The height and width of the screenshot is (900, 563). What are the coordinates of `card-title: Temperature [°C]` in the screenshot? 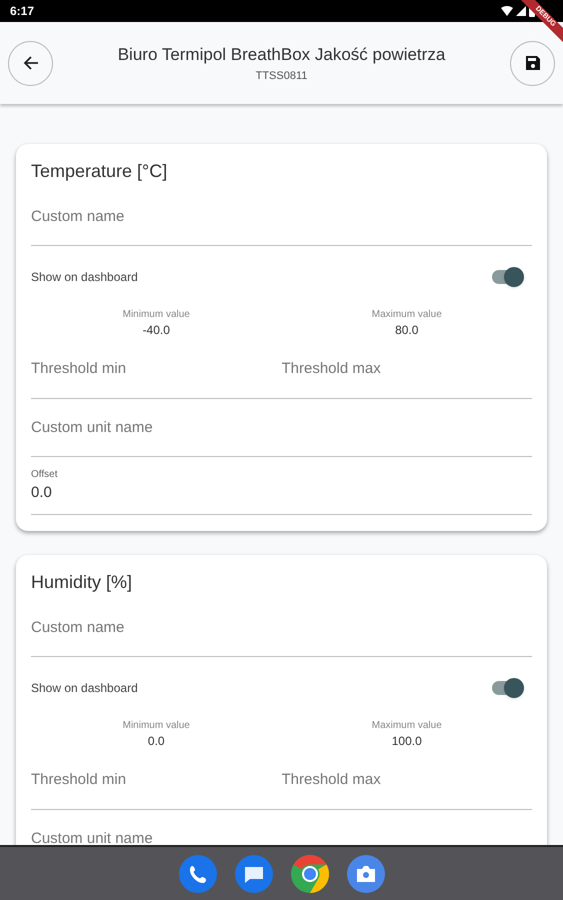 It's located at (99, 171).